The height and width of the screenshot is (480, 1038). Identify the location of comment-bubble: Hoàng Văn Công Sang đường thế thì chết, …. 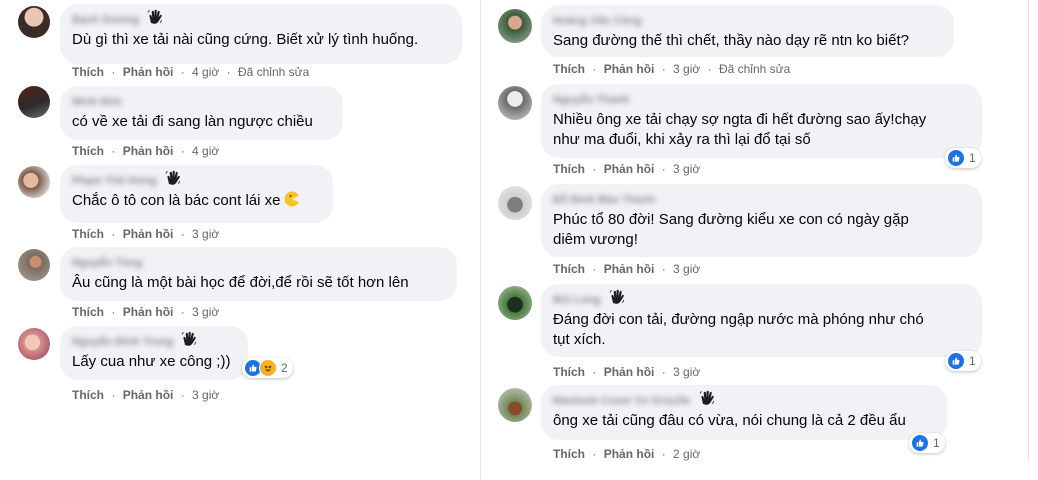
(747, 31).